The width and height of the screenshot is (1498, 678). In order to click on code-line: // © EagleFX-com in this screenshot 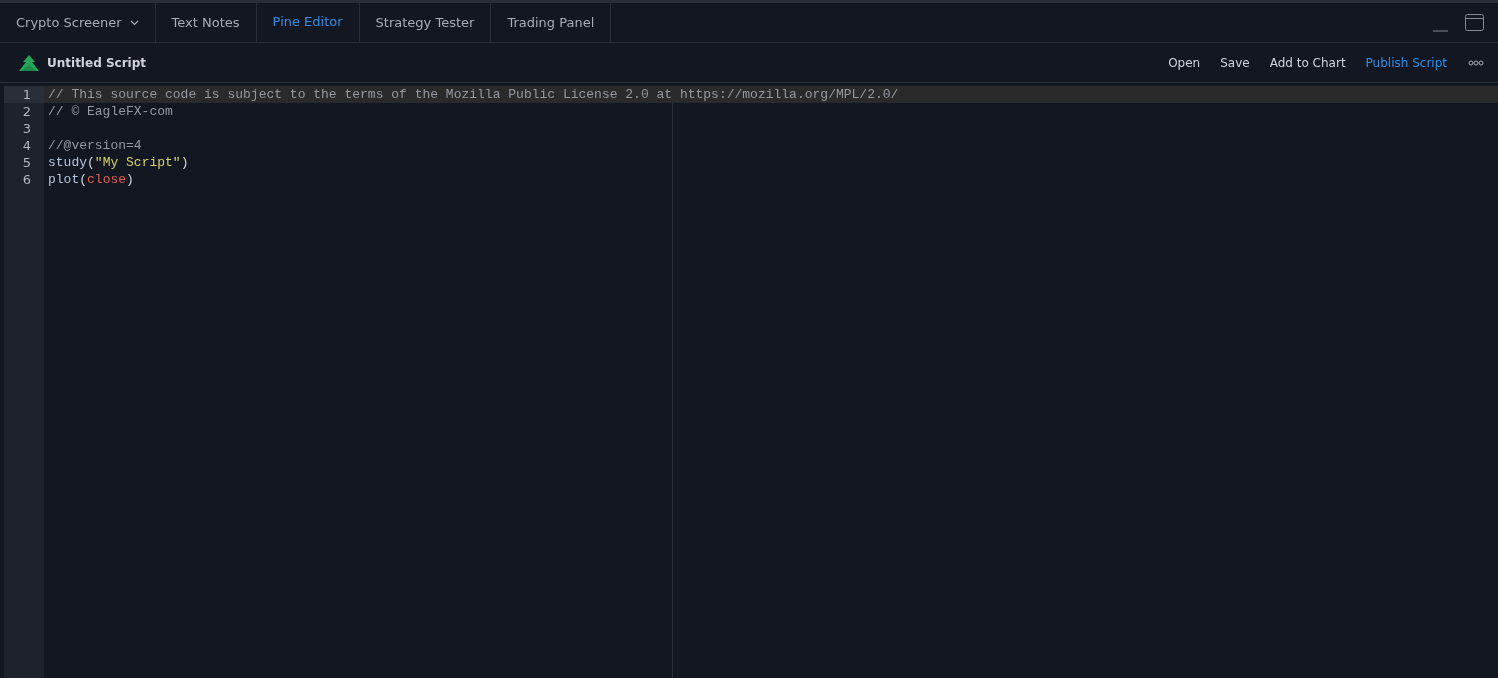, I will do `click(110, 111)`.